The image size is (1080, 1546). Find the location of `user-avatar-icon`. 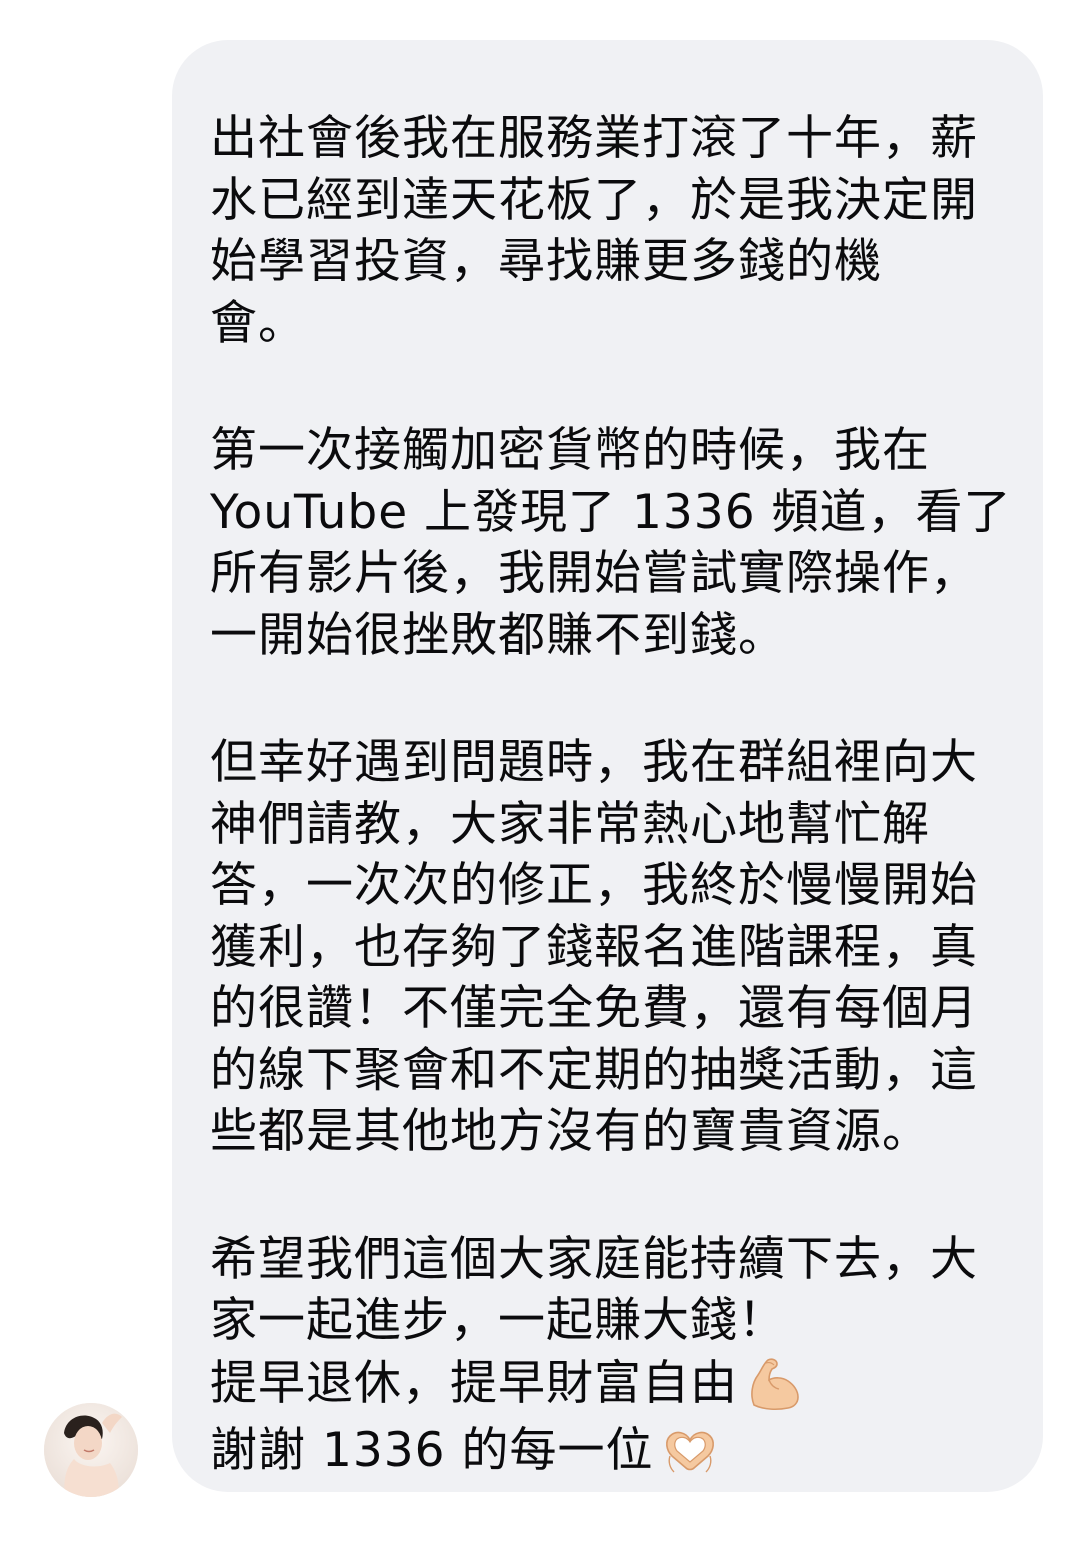

user-avatar-icon is located at coordinates (91, 1450).